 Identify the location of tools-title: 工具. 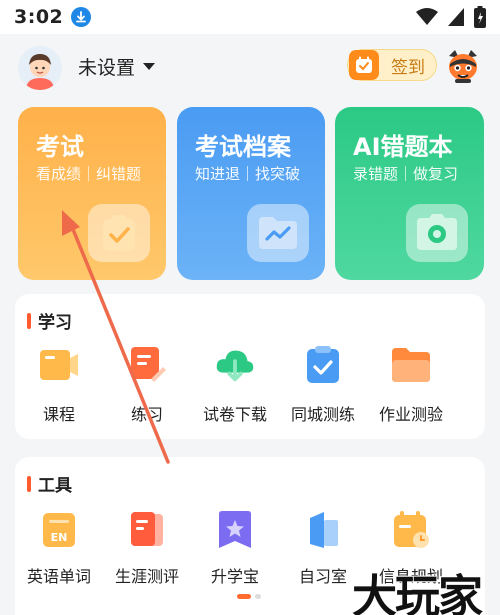
(55, 486).